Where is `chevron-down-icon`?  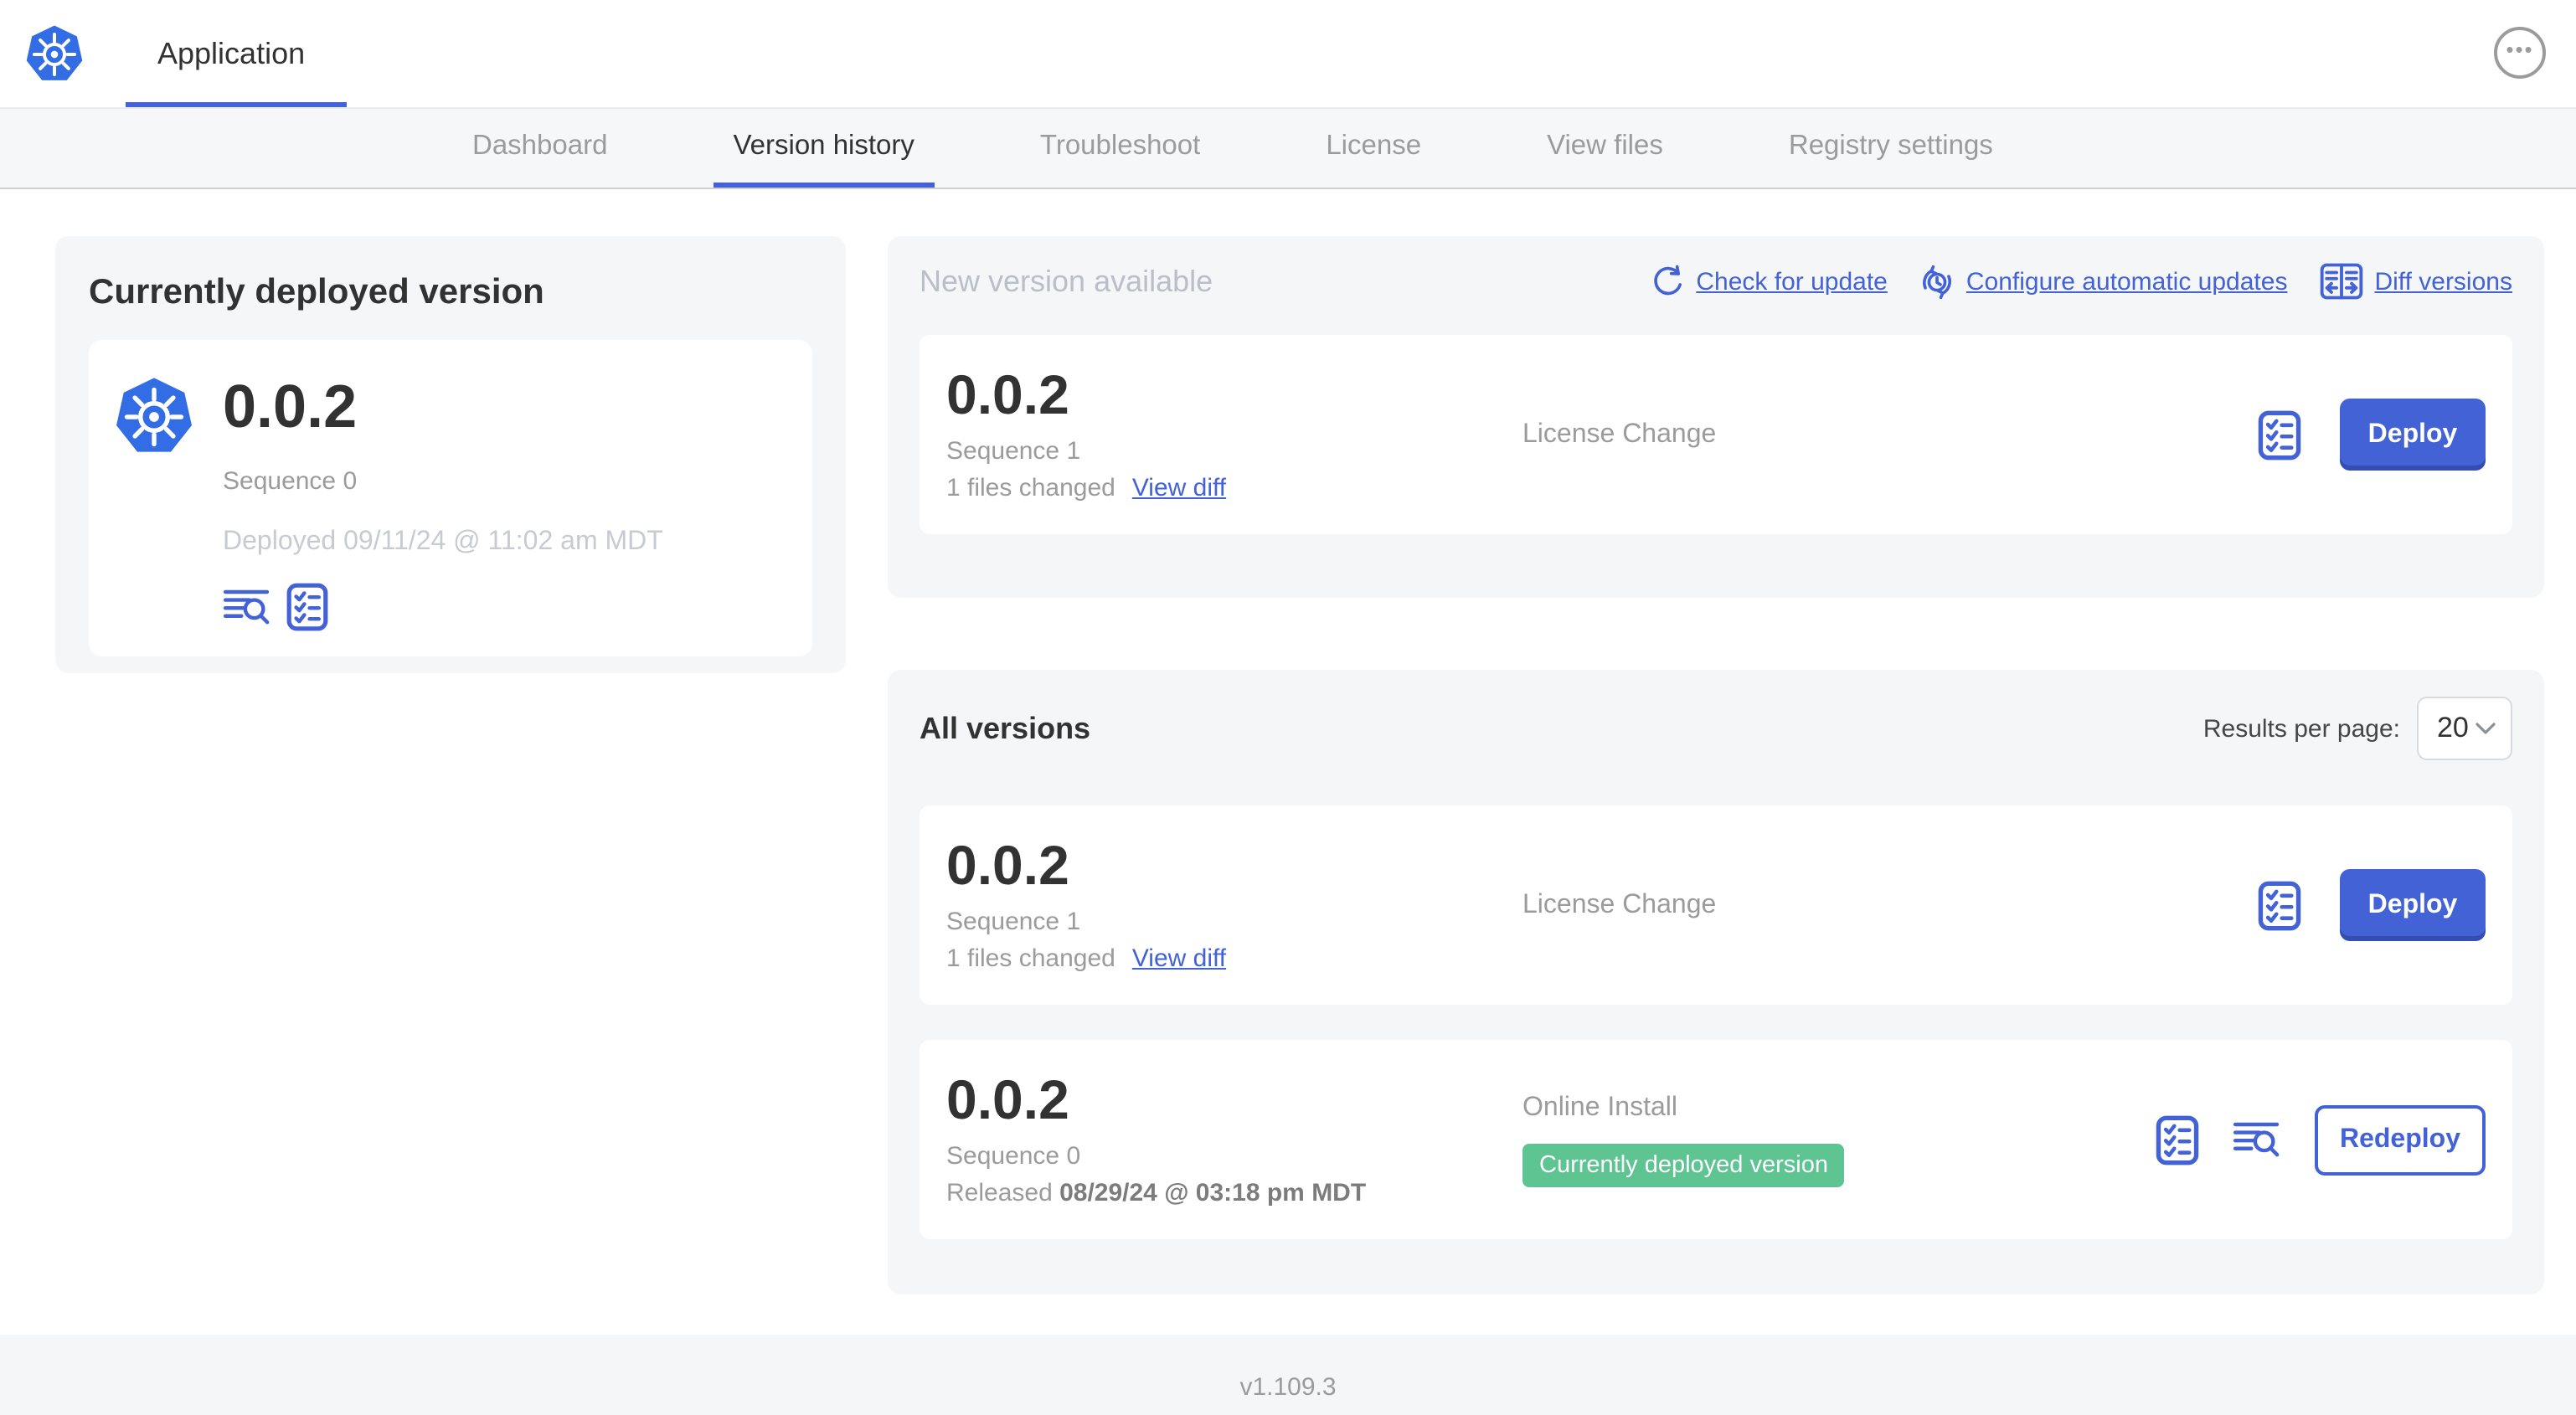
chevron-down-icon is located at coordinates (2486, 728).